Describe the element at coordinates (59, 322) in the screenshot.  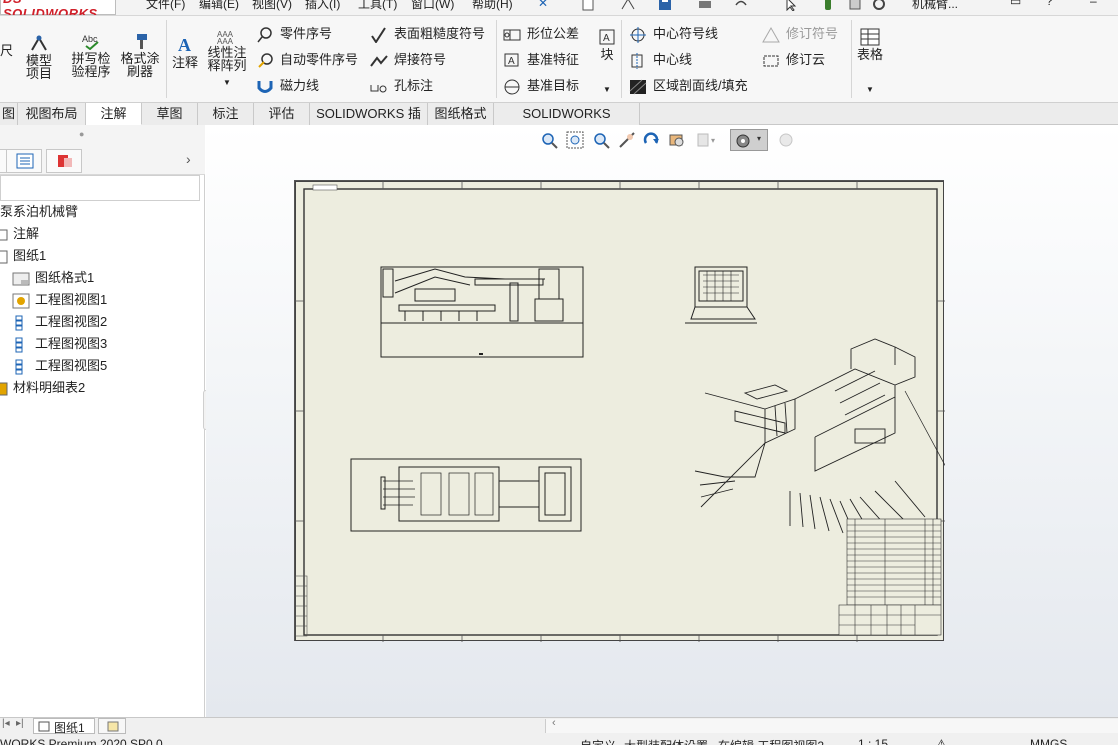
I see `tree-item-drawing-view2: 工程图视图2` at that location.